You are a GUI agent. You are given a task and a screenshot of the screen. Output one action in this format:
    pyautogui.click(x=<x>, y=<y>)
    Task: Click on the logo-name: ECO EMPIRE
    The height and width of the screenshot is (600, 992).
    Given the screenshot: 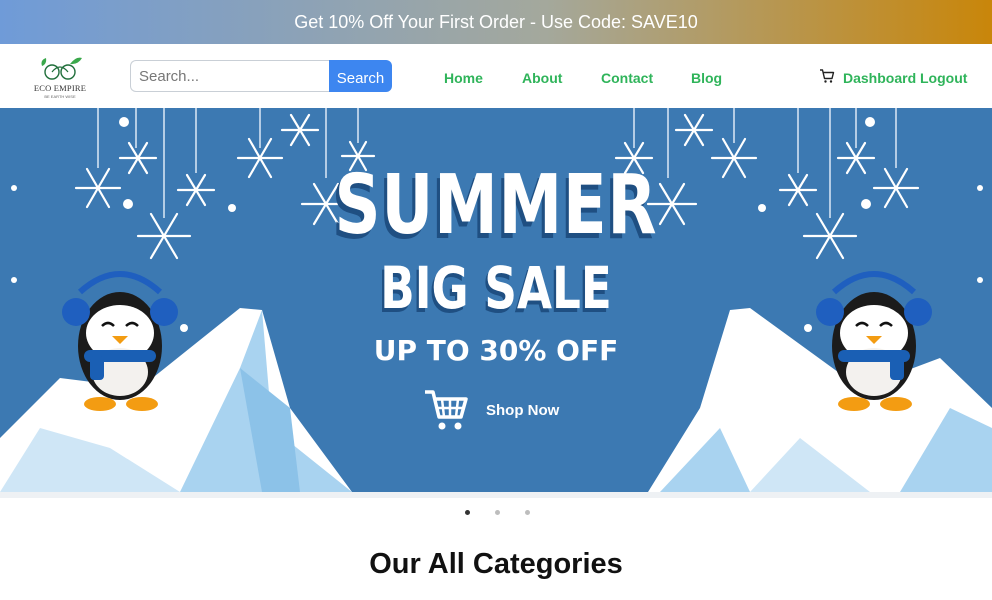 What is the action you would take?
    pyautogui.click(x=60, y=88)
    